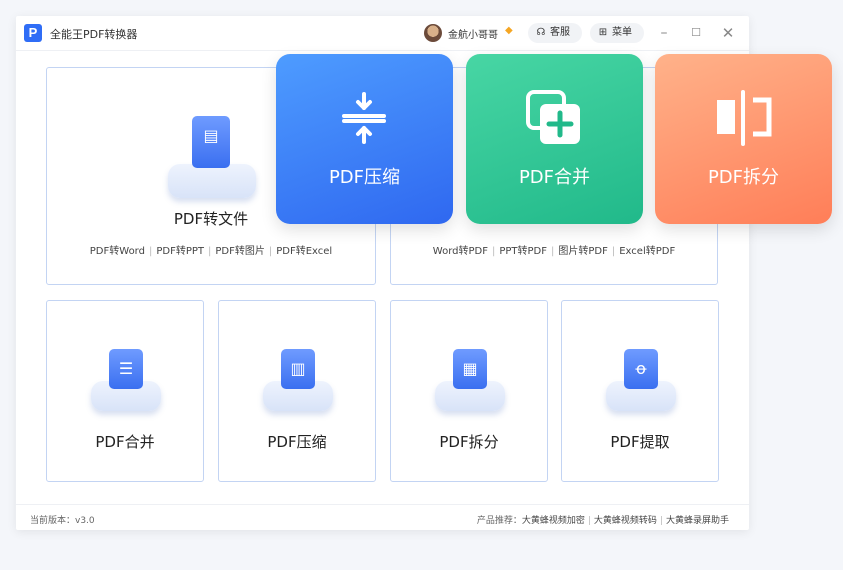 Image resolution: width=843 pixels, height=570 pixels. What do you see at coordinates (641, 381) in the screenshot?
I see `extract-illustration: ꝋ` at bounding box center [641, 381].